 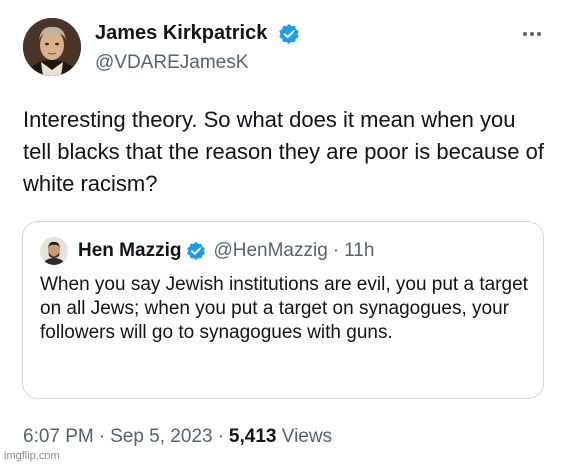 I want to click on views-count: 5,413, so click(x=252, y=436).